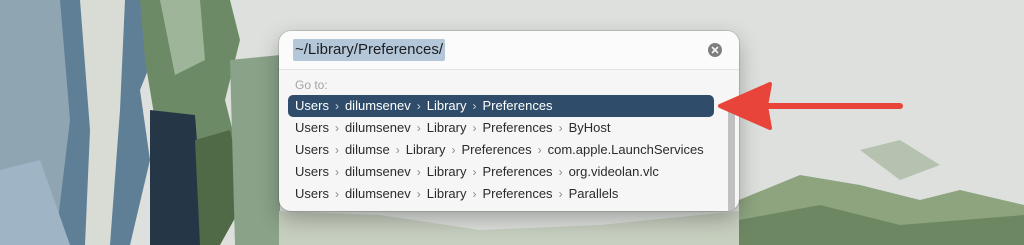 The height and width of the screenshot is (245, 1024). What do you see at coordinates (589, 127) in the screenshot?
I see `path-segment: ByHost` at bounding box center [589, 127].